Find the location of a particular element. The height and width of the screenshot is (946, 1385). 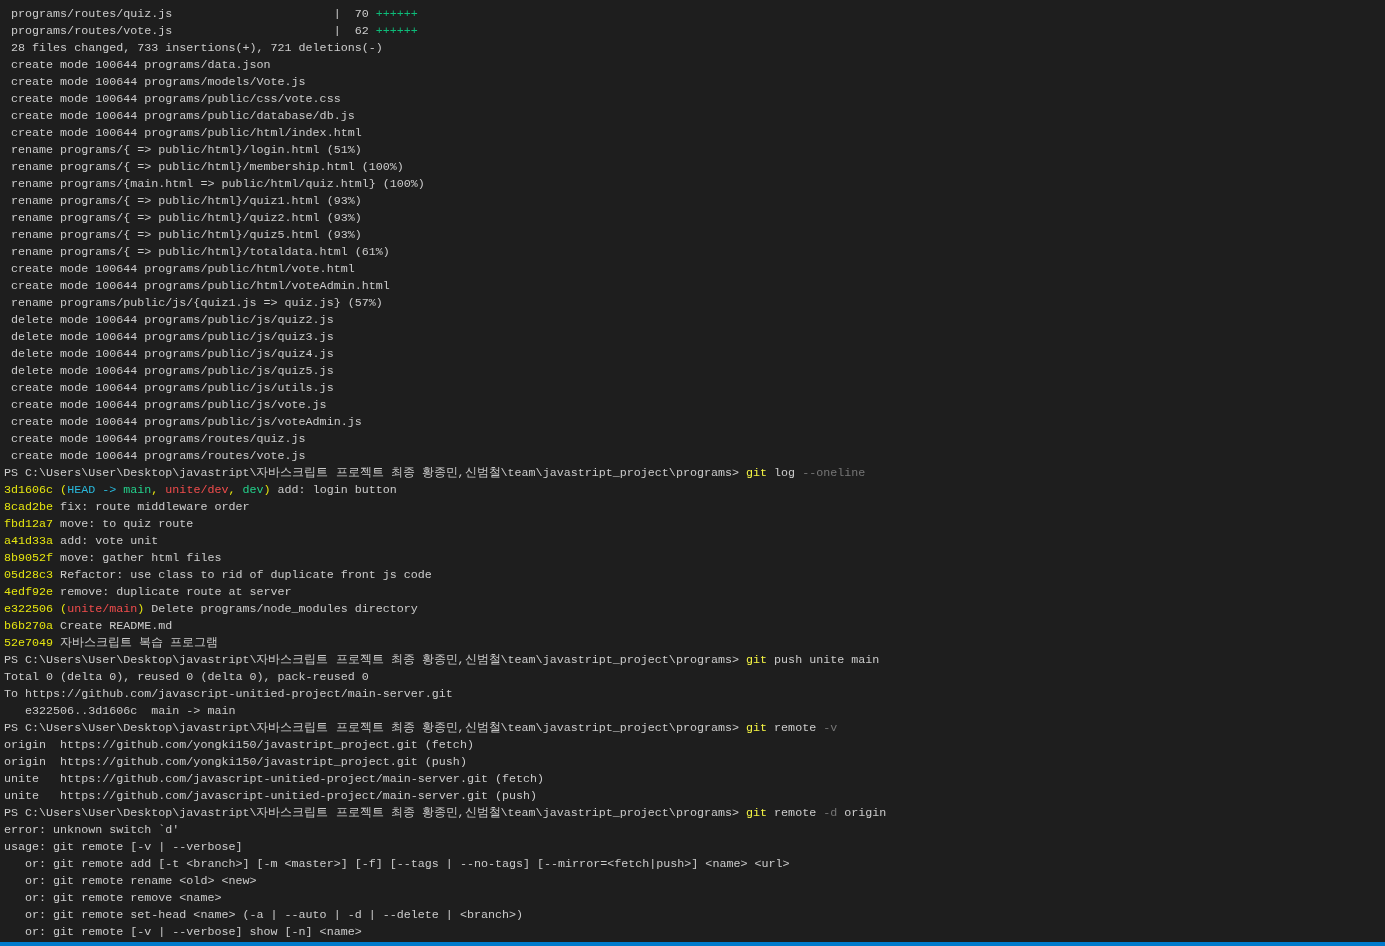

terminal-line: create mode 100644 programs/public/js/vote.js is located at coordinates (168, 405).